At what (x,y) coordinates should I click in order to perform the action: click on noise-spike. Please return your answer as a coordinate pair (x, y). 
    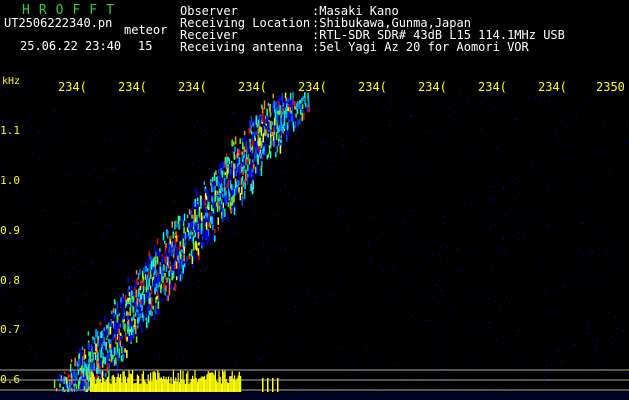
    Looking at the image, I should click on (268, 385).